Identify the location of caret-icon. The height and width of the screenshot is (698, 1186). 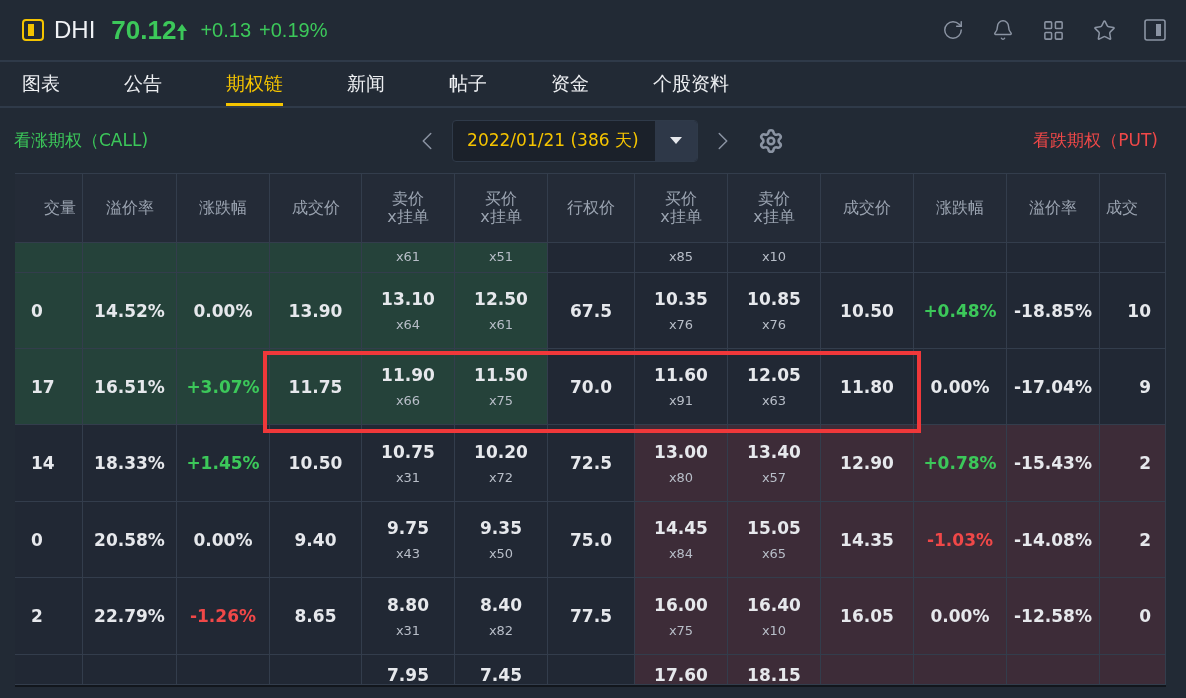
(676, 140).